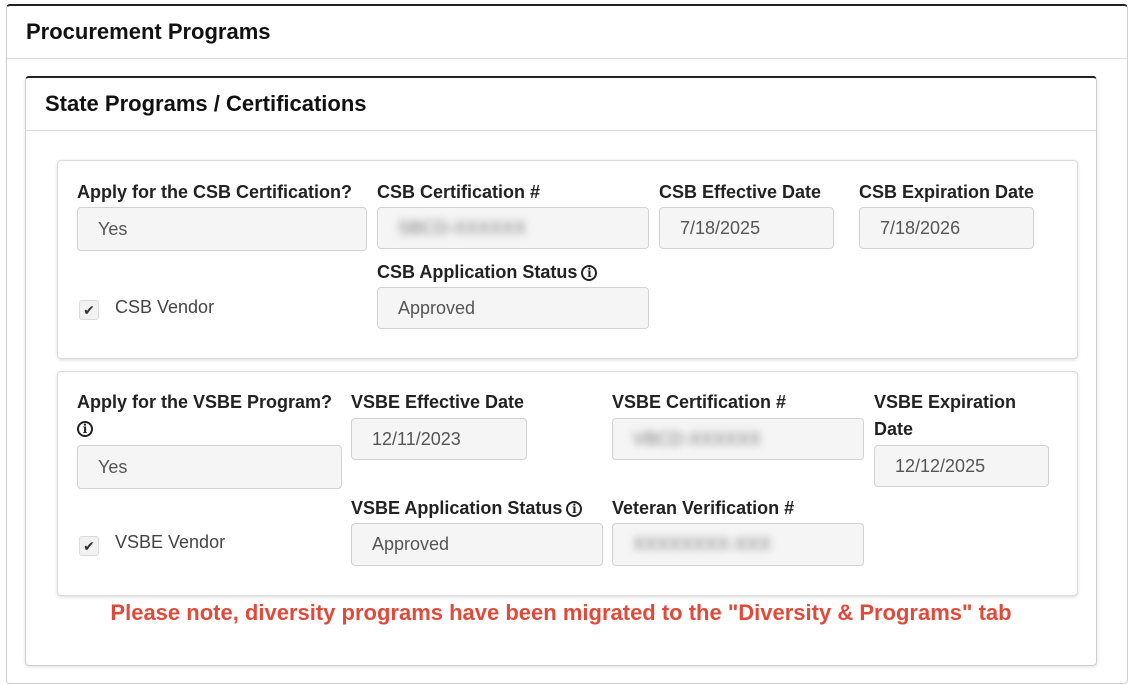 This screenshot has width=1138, height=684. What do you see at coordinates (437, 307) in the screenshot?
I see `csb-status-value: Approved` at bounding box center [437, 307].